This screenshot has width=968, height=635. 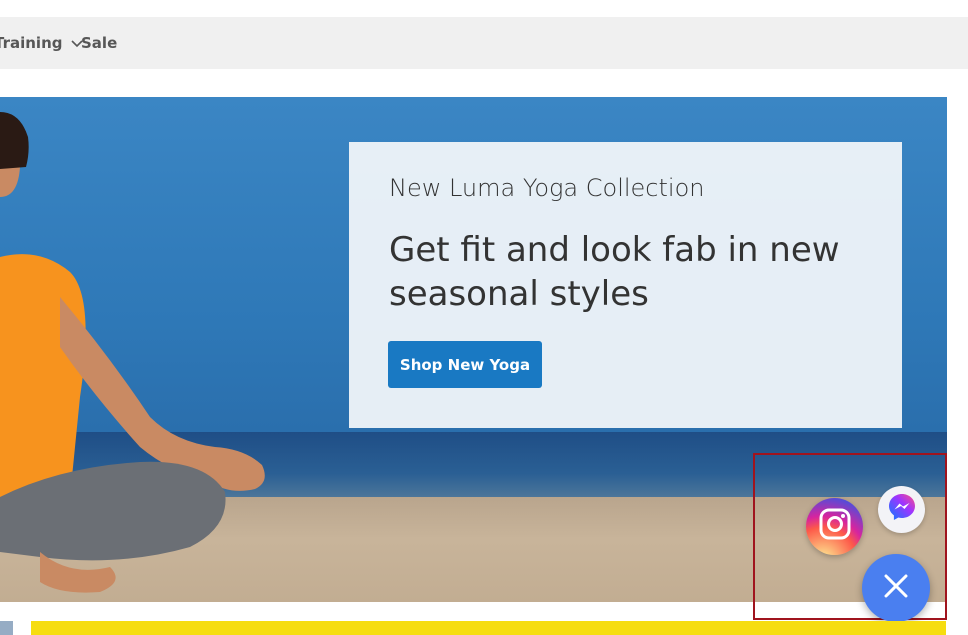 I want to click on messenger-icon, so click(x=902, y=509).